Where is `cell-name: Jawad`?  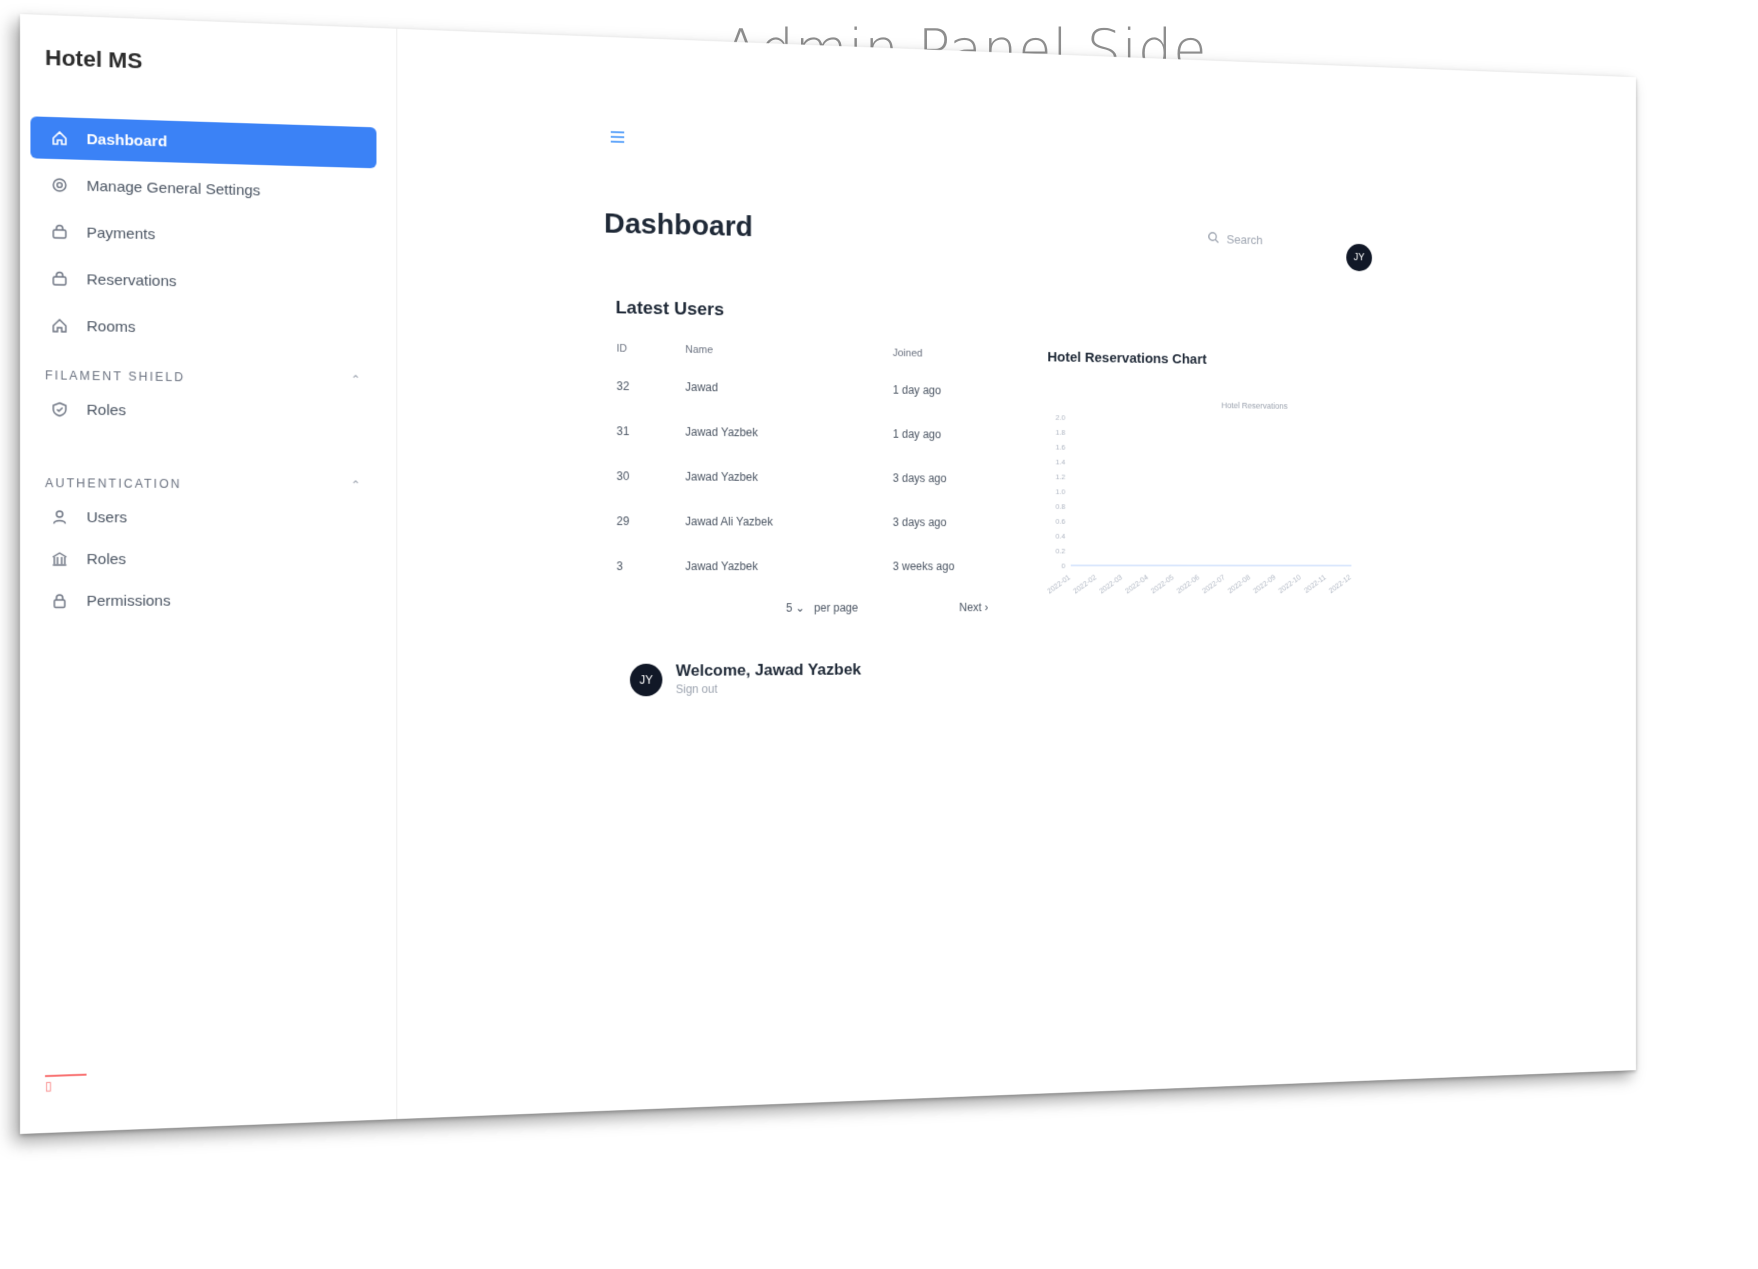 cell-name: Jawad is located at coordinates (702, 386).